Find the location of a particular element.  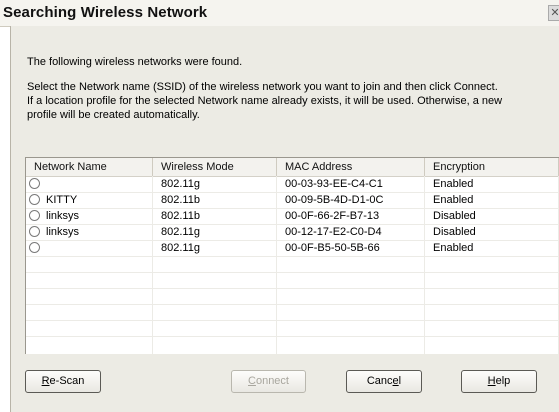

table-row: linksys 802.11b 00-0F-66-2F-B7-13 Disabled is located at coordinates (292, 216).